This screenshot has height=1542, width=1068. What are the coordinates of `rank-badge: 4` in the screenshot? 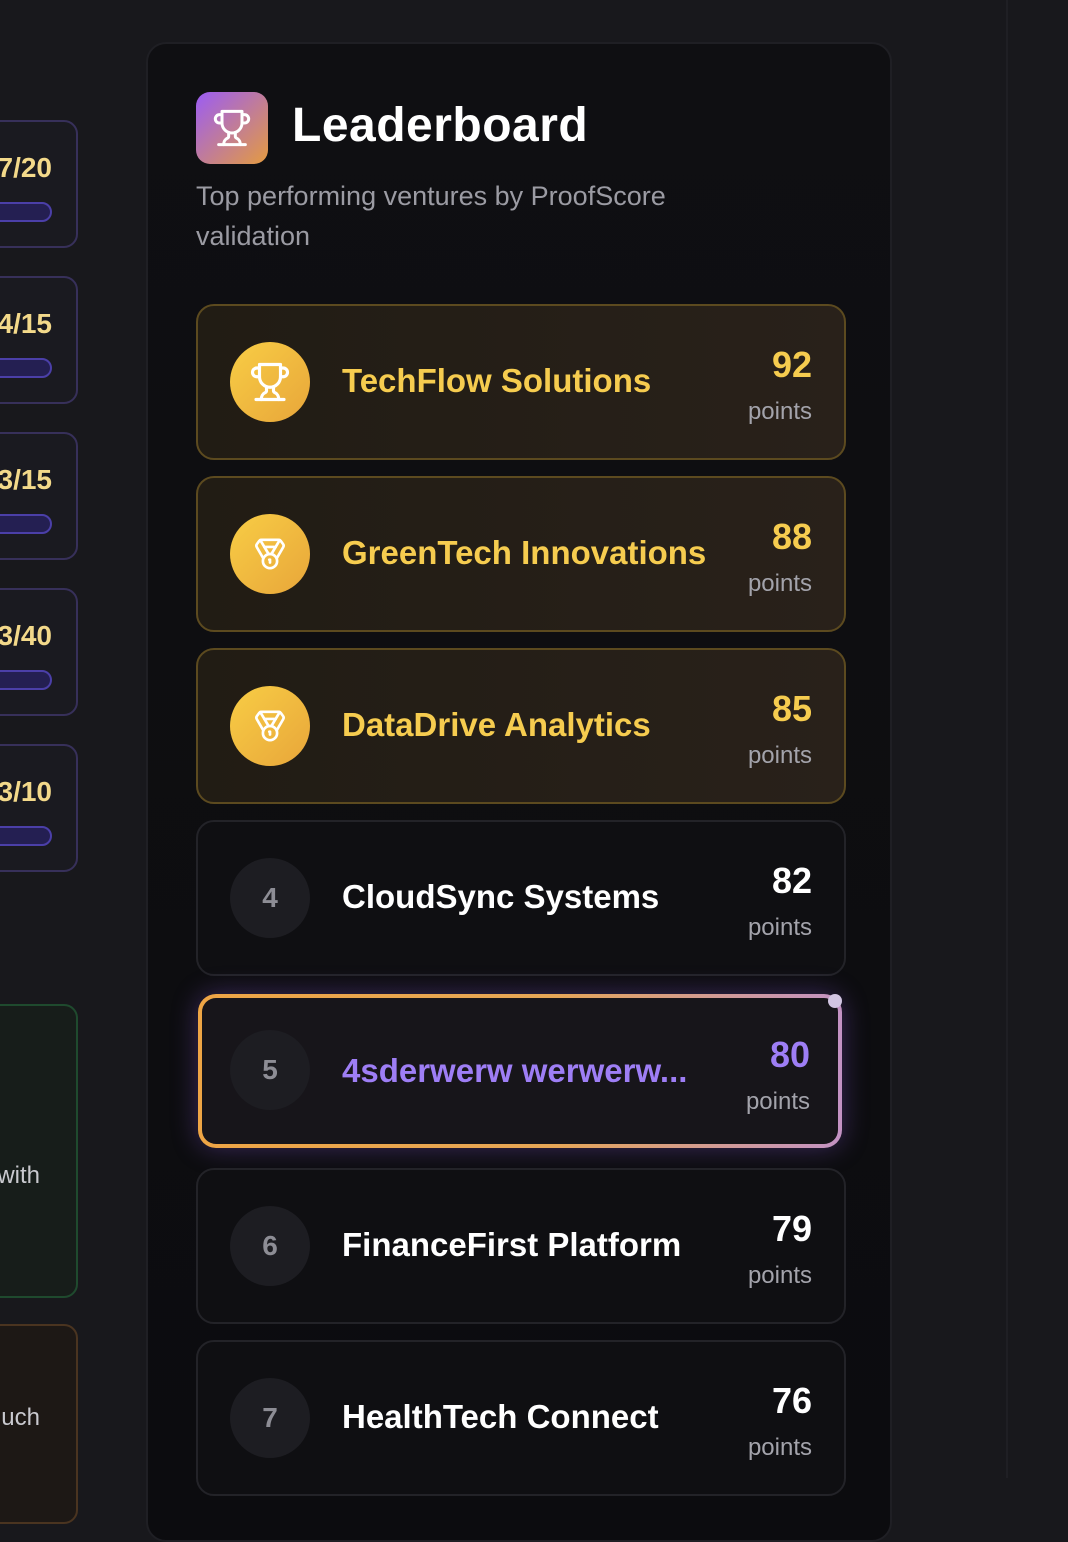 It's located at (270, 898).